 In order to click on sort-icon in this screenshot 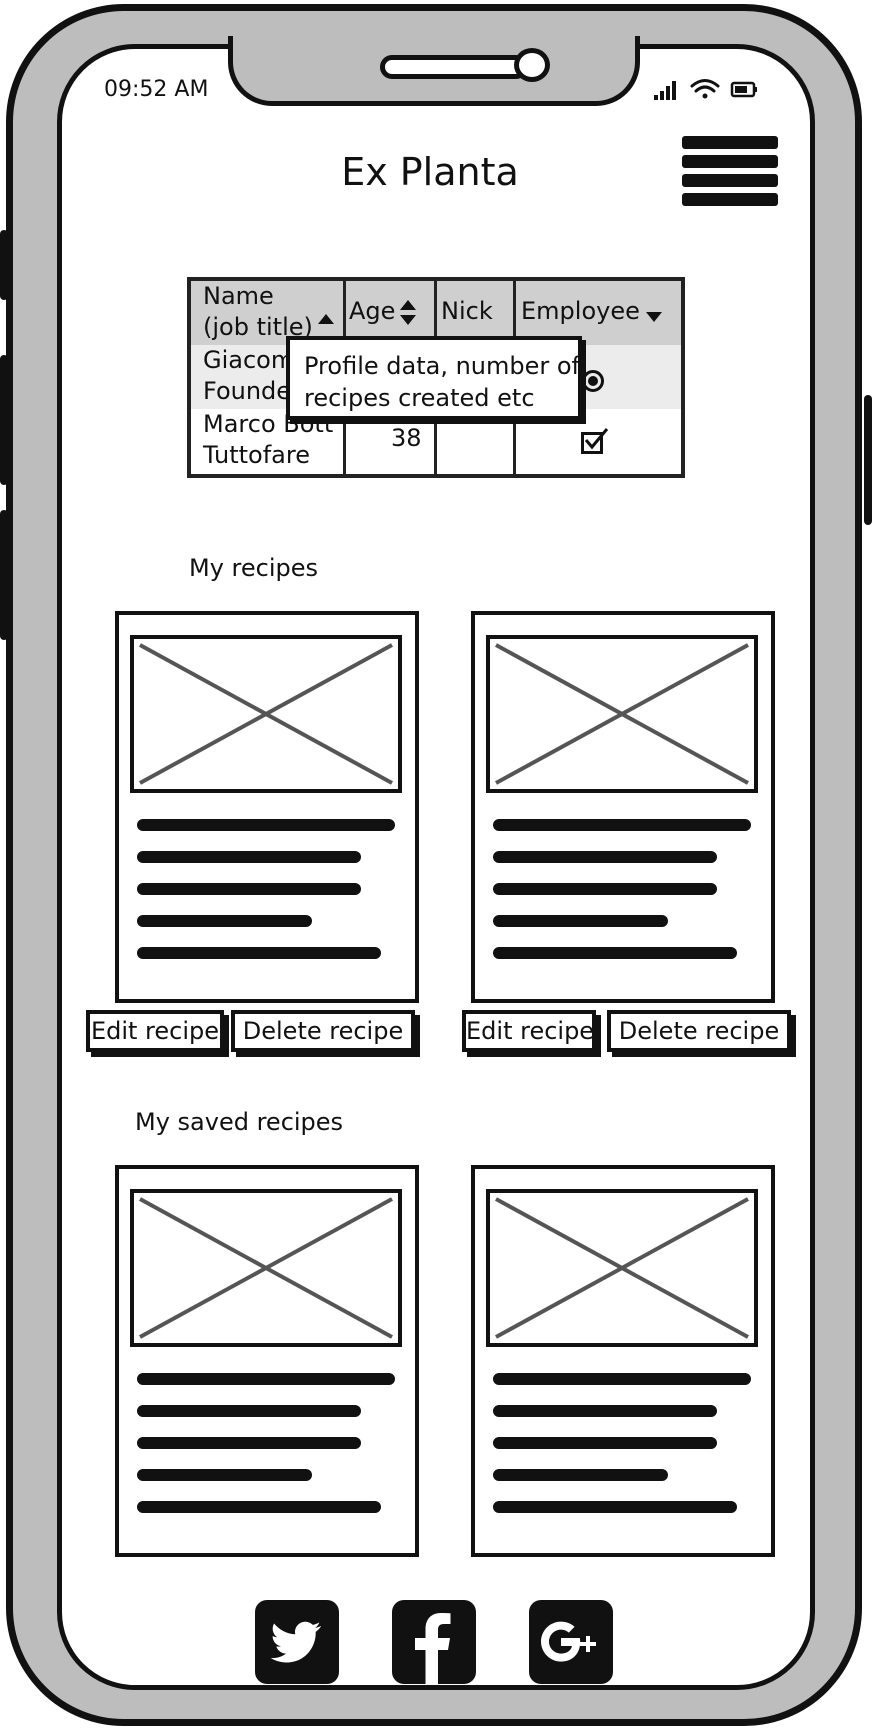, I will do `click(408, 313)`.